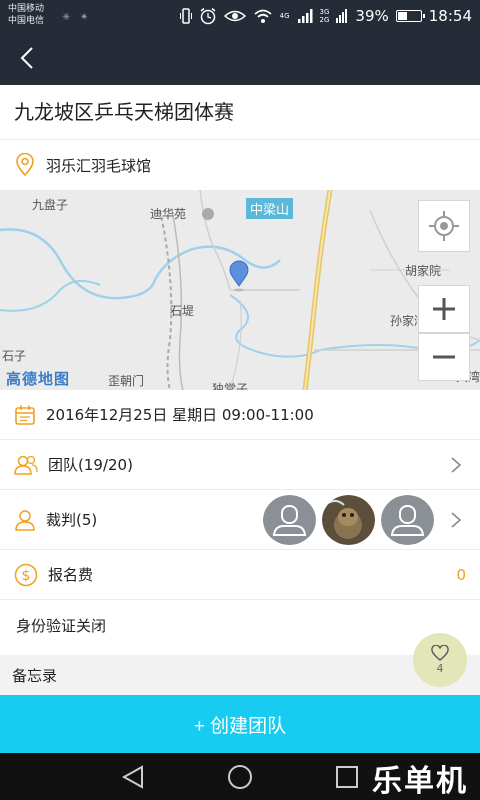  Describe the element at coordinates (35, 675) in the screenshot. I see `memo-label: 备忘录` at that location.